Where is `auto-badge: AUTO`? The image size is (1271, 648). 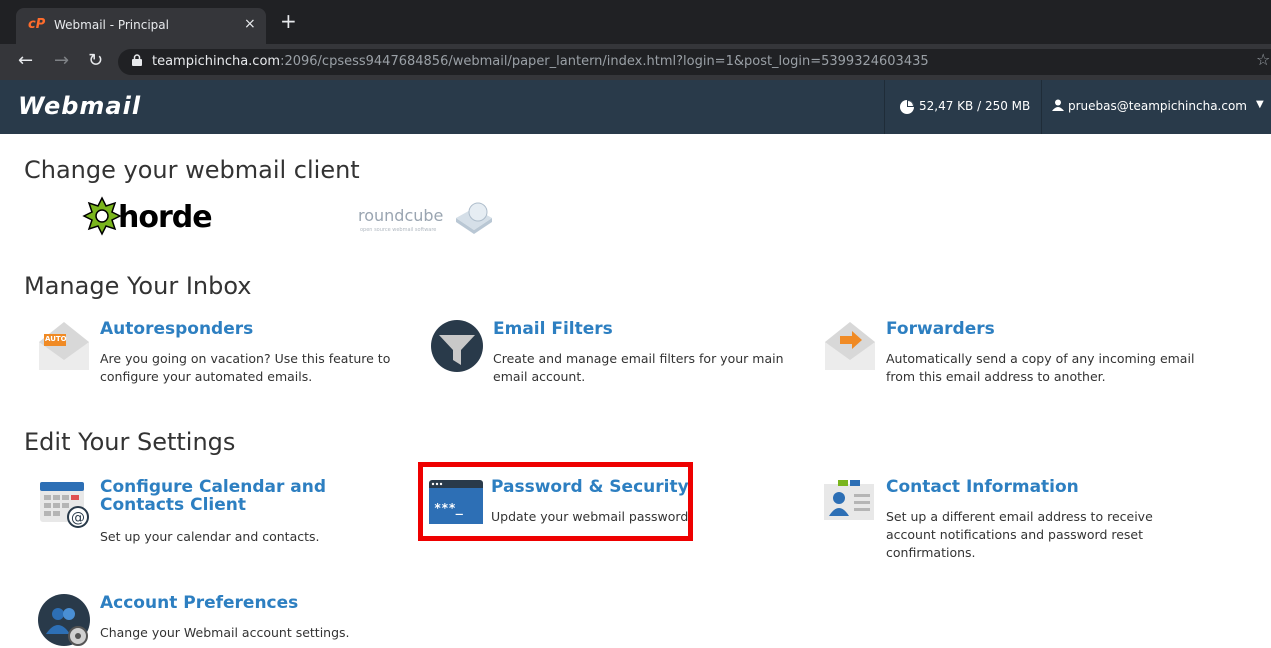 auto-badge: AUTO is located at coordinates (56, 339).